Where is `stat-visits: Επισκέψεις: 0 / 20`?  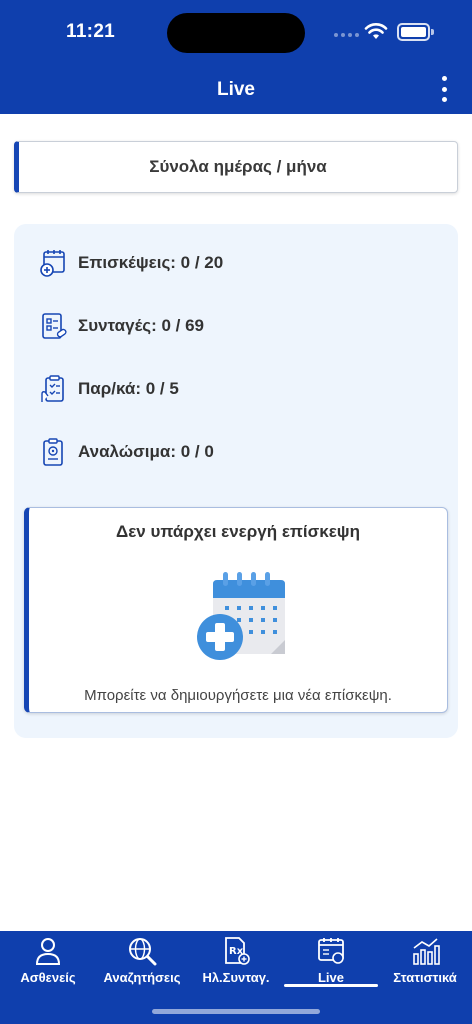
stat-visits: Επισκέψεις: 0 / 20 is located at coordinates (130, 263).